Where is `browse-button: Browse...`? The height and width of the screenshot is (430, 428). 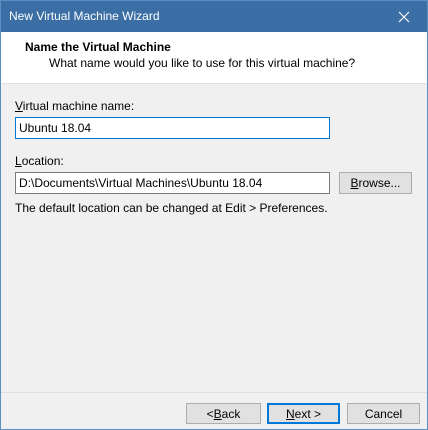 browse-button: Browse... is located at coordinates (375, 183).